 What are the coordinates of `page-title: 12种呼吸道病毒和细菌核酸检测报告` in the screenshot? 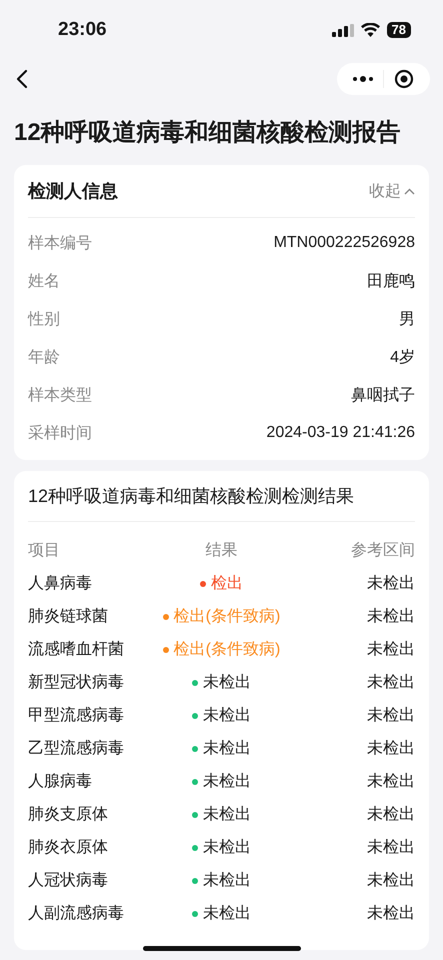 It's located at (208, 133).